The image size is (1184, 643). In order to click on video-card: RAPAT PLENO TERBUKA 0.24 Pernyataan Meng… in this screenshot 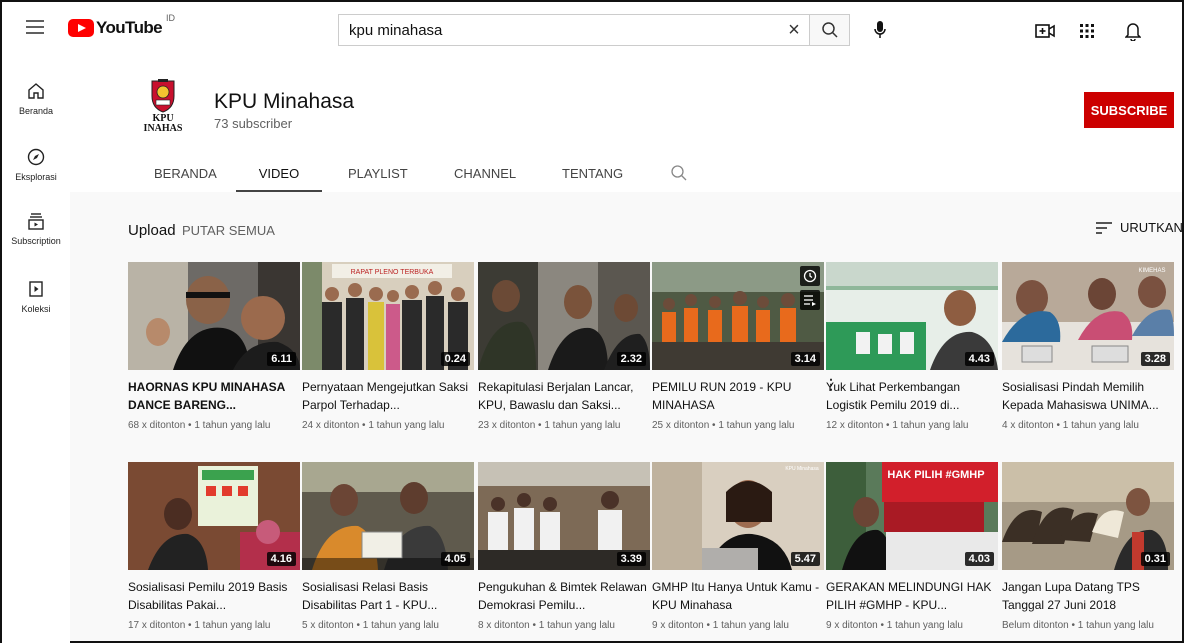, I will do `click(388, 346)`.